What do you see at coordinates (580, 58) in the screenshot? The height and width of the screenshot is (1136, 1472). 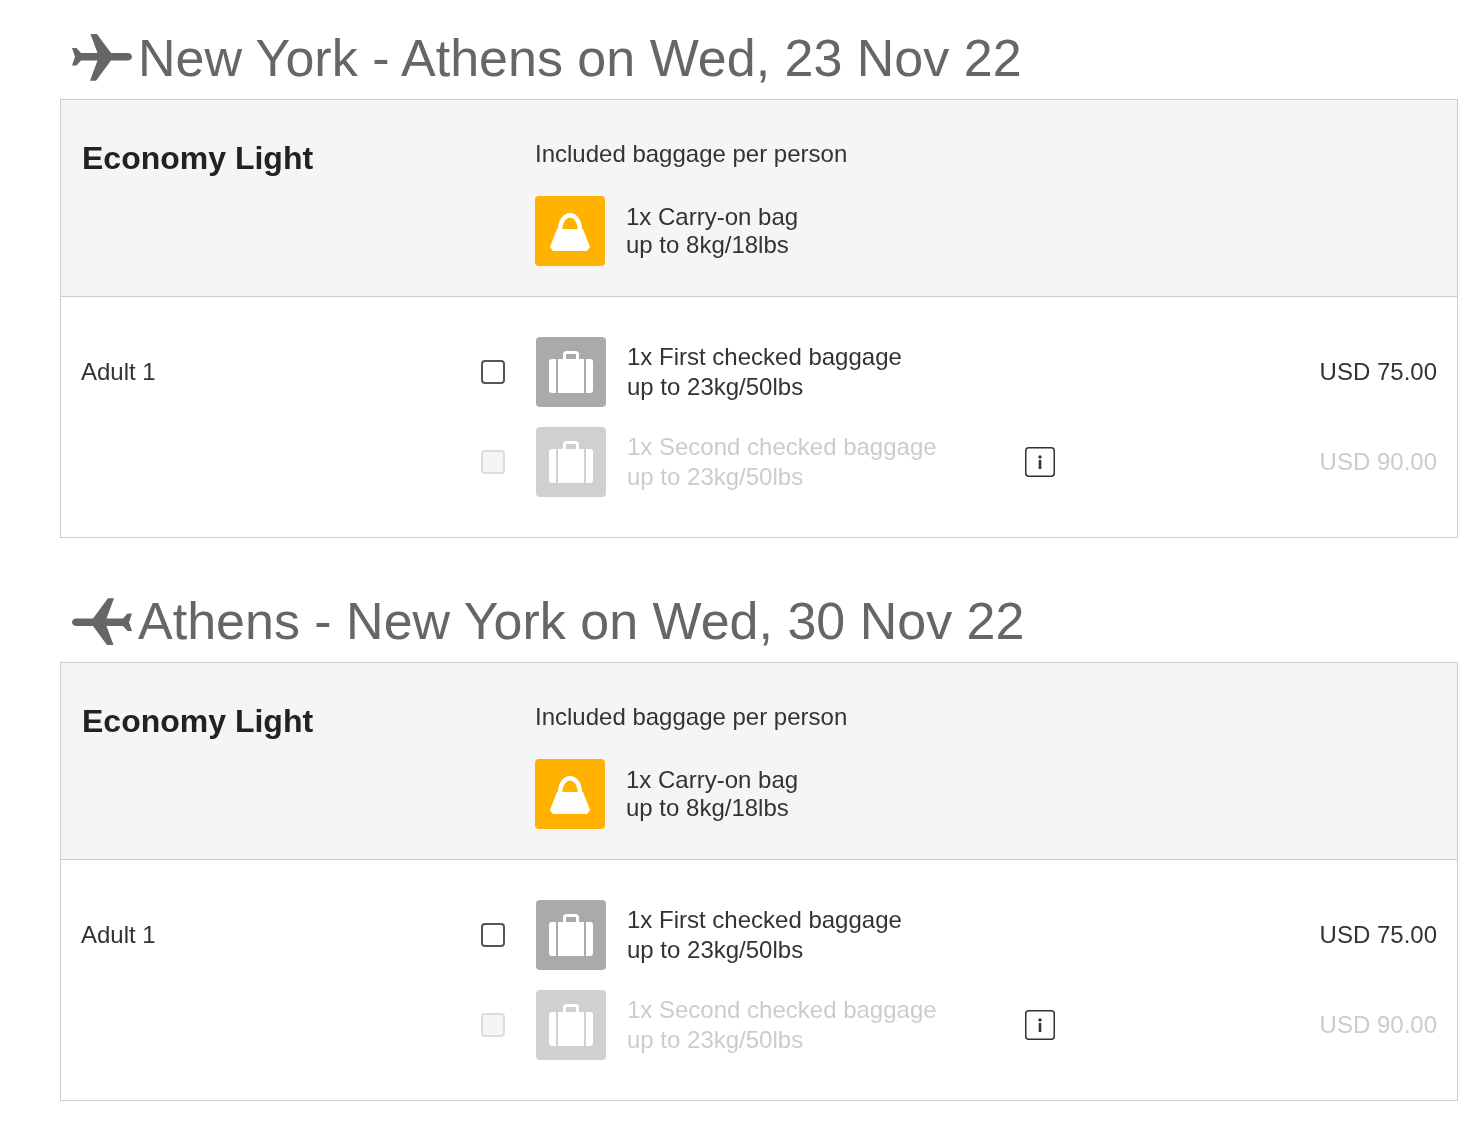 I see `flight-route-title: New York - Athens on Wed, 23 Nov 22` at bounding box center [580, 58].